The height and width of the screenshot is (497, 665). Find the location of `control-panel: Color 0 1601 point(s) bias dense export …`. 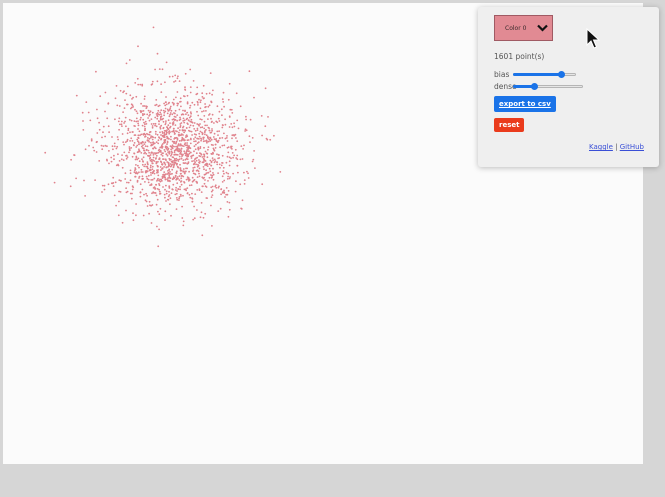

control-panel: Color 0 1601 point(s) bias dense export … is located at coordinates (568, 87).